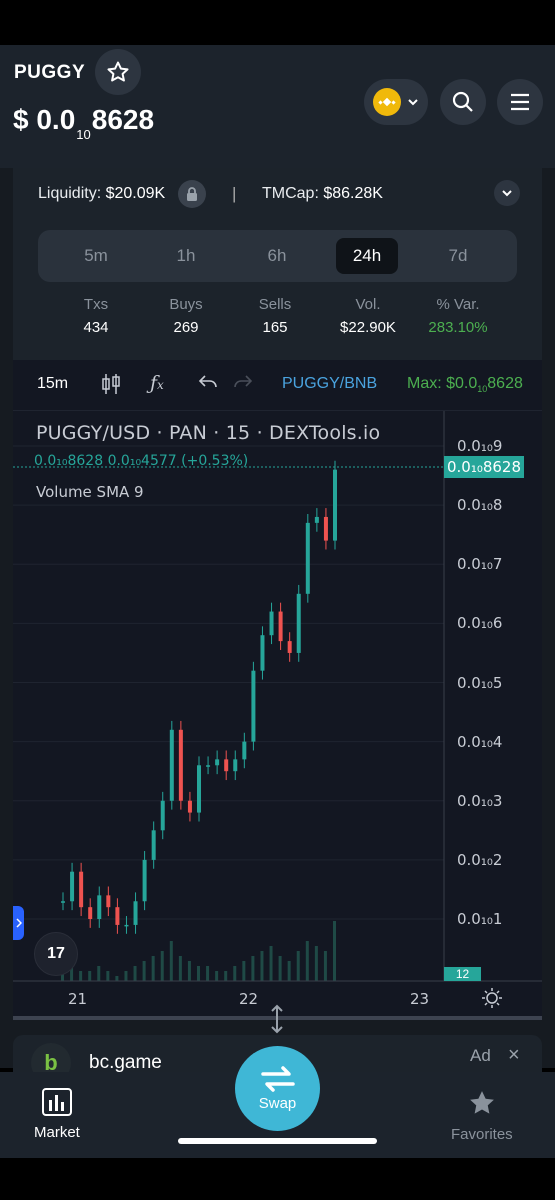 This screenshot has width=555, height=1200. What do you see at coordinates (322, 193) in the screenshot?
I see `total-market-cap: TMCap: $86.28K` at bounding box center [322, 193].